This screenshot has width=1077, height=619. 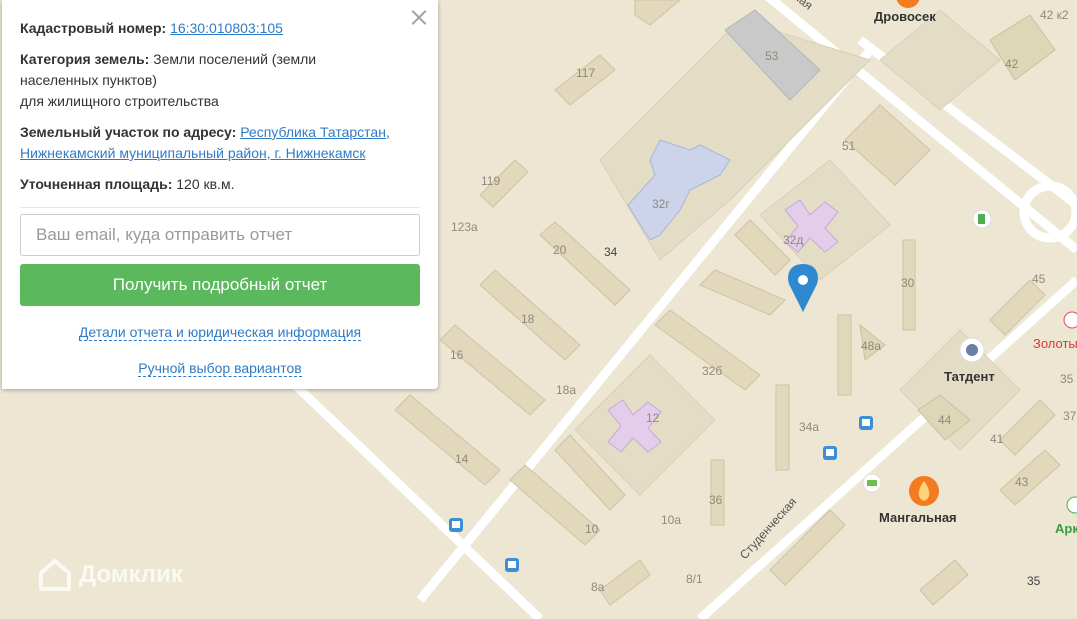 I want to click on house-36: 36, so click(x=716, y=500).